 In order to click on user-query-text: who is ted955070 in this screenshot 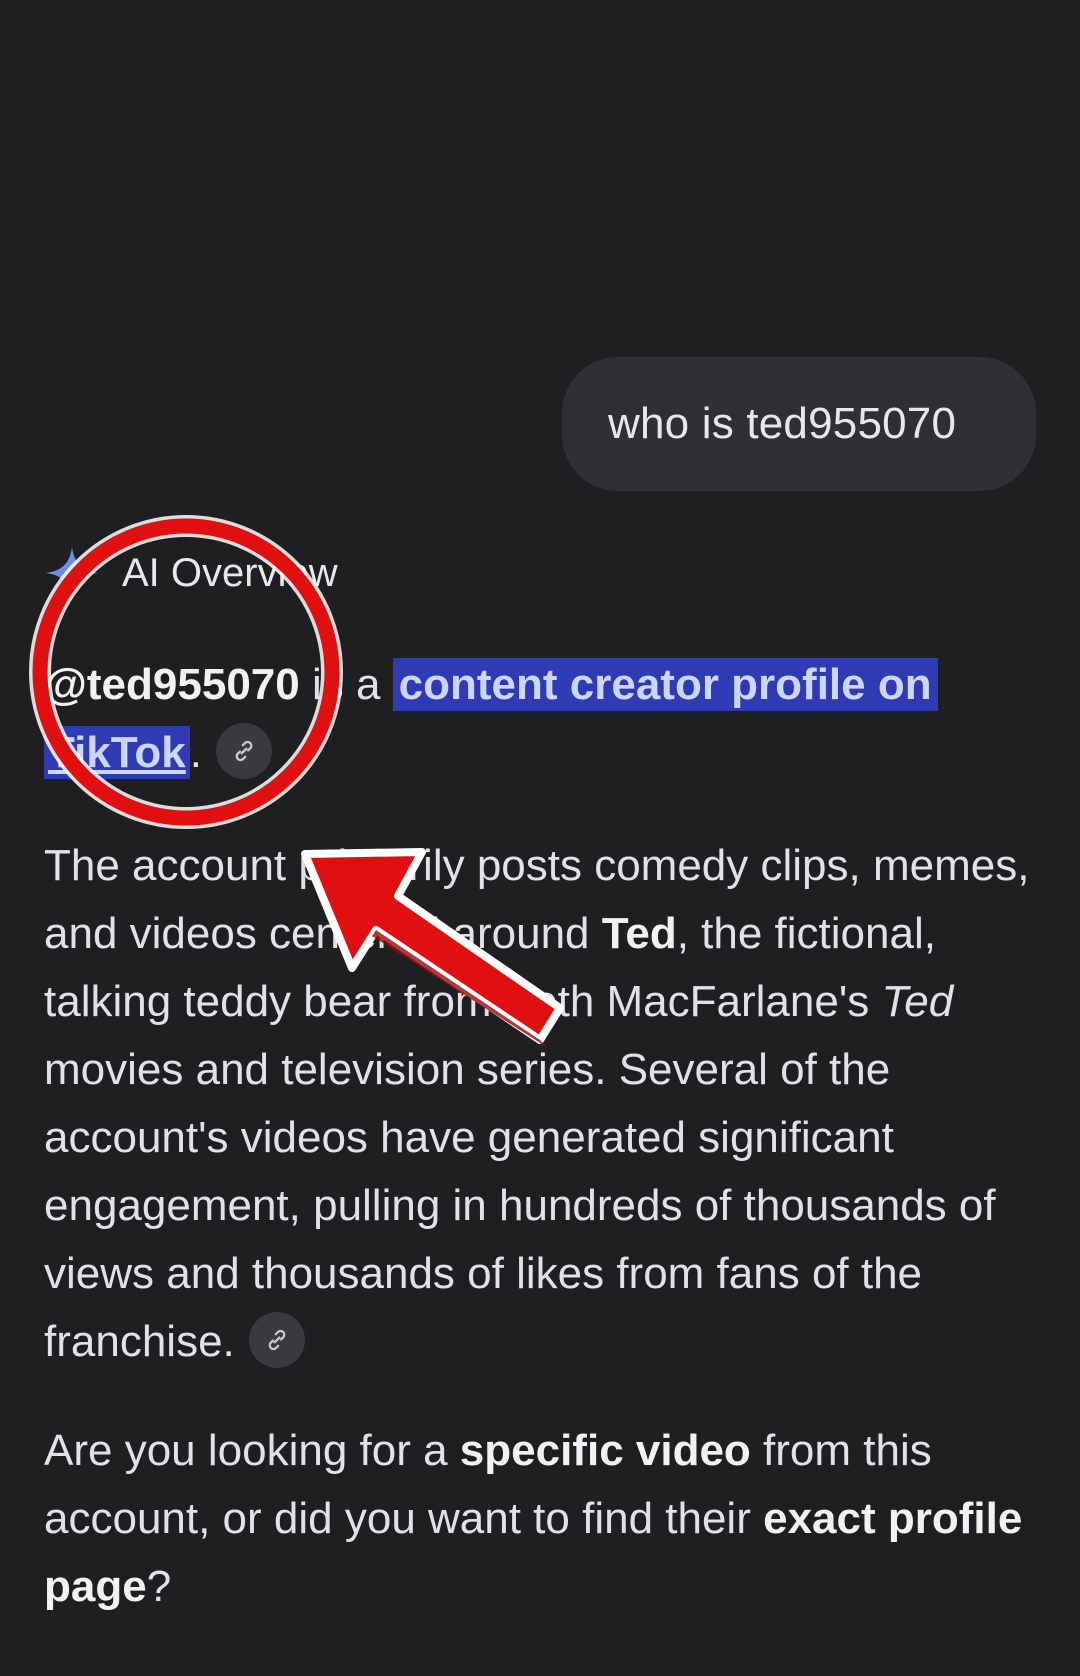, I will do `click(782, 423)`.